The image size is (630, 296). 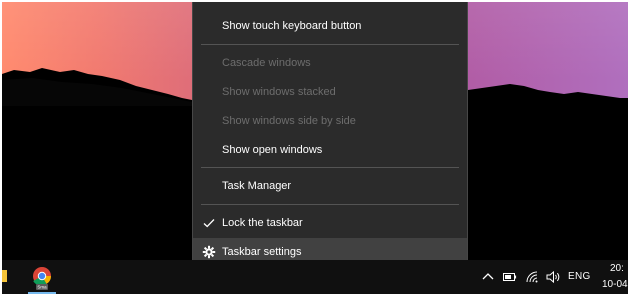 What do you see at coordinates (579, 276) in the screenshot?
I see `input-language-indicator: ENG` at bounding box center [579, 276].